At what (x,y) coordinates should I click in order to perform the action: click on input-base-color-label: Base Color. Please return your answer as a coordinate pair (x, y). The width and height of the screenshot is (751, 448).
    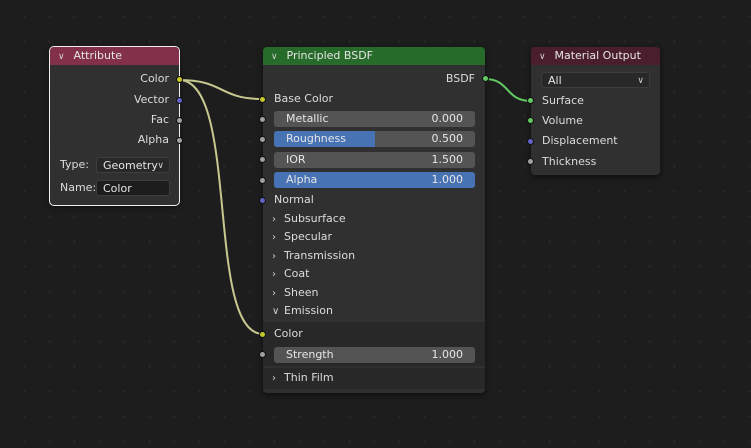
    Looking at the image, I should click on (304, 98).